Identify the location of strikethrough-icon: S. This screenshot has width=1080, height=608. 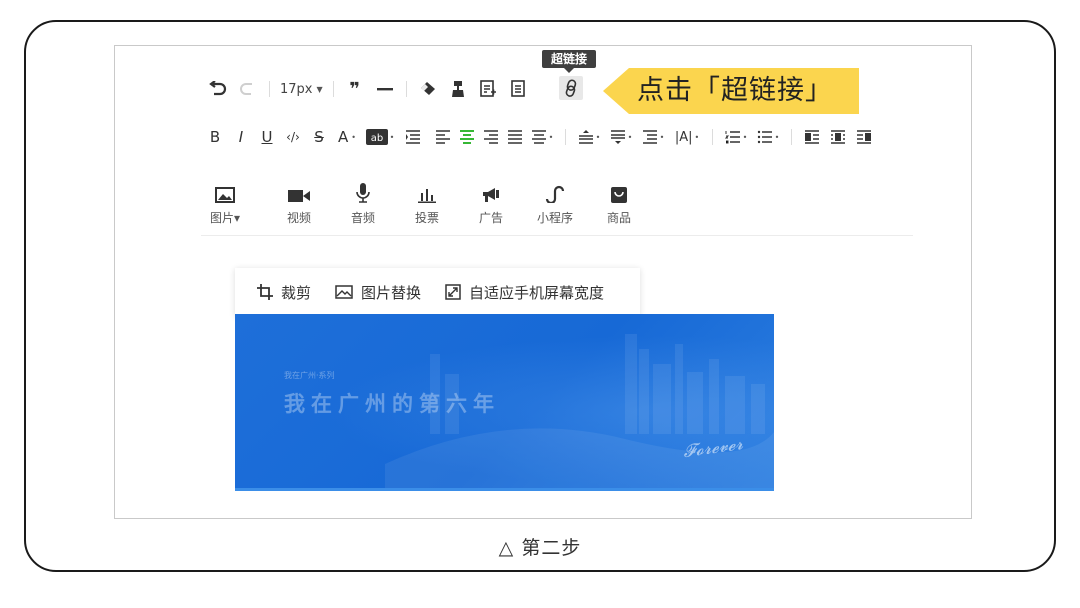
(319, 137).